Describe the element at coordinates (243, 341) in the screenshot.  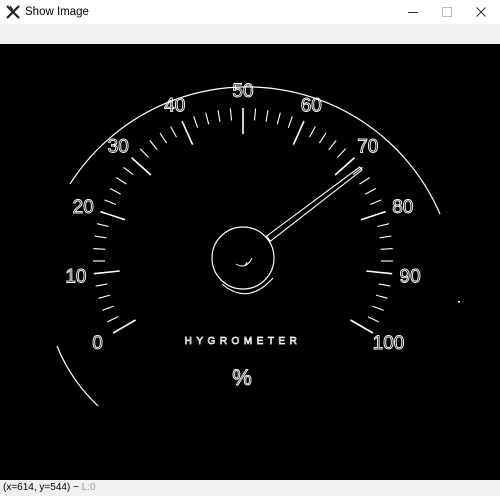
I see `brand-label: HYGROMETER` at that location.